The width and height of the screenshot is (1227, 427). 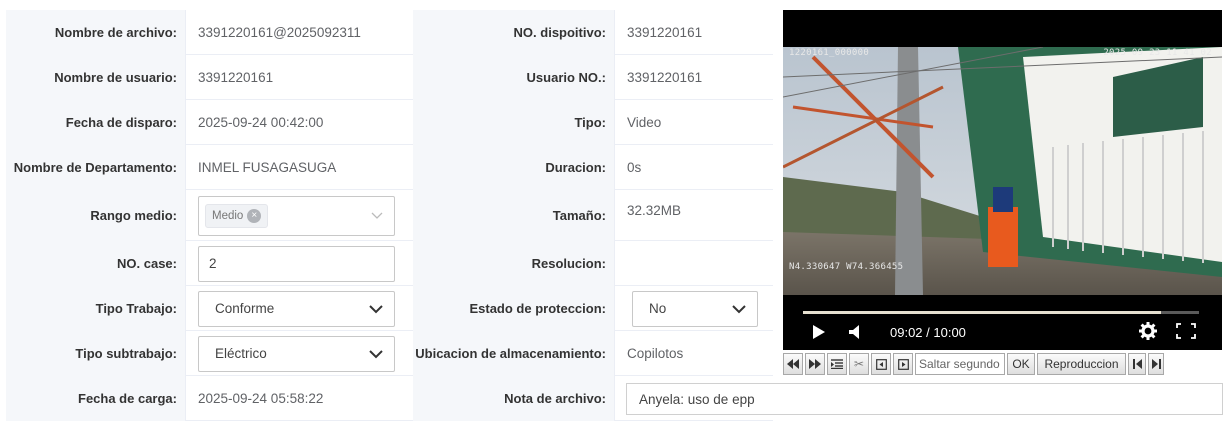 I want to click on skip-start-icon, so click(x=1137, y=364).